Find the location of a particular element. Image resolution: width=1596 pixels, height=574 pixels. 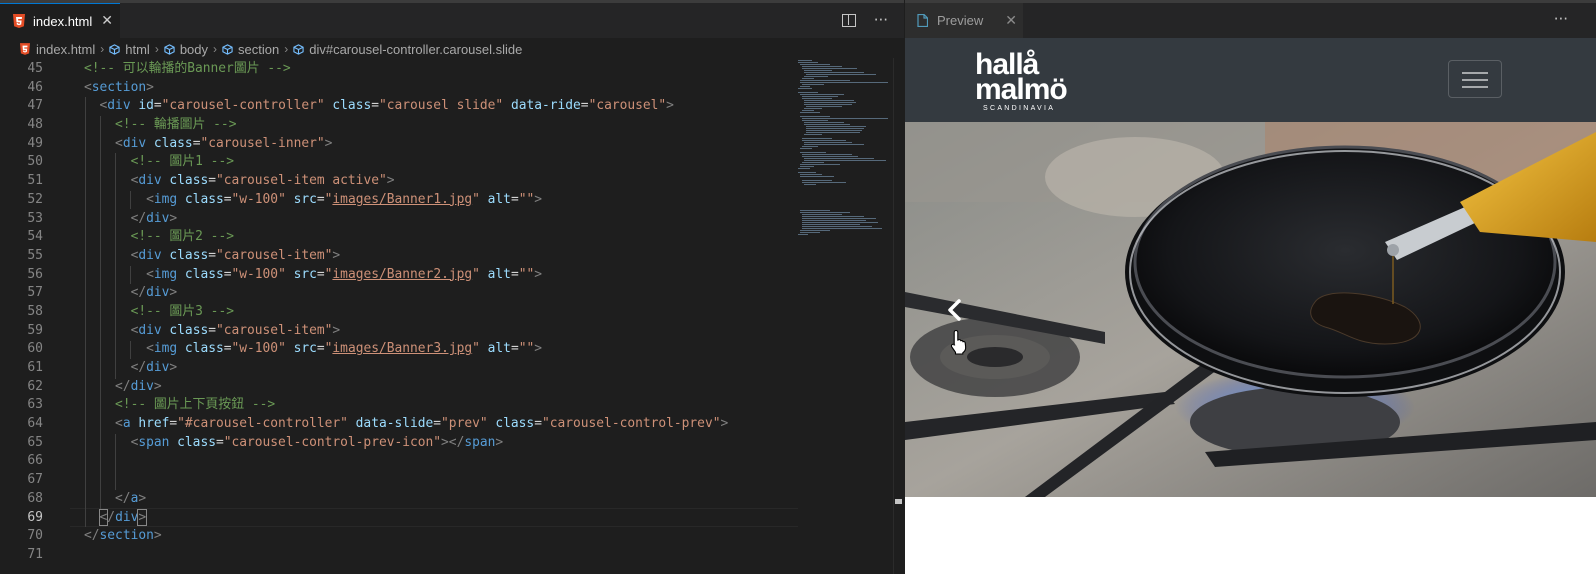

tab-label: index.html is located at coordinates (63, 21).